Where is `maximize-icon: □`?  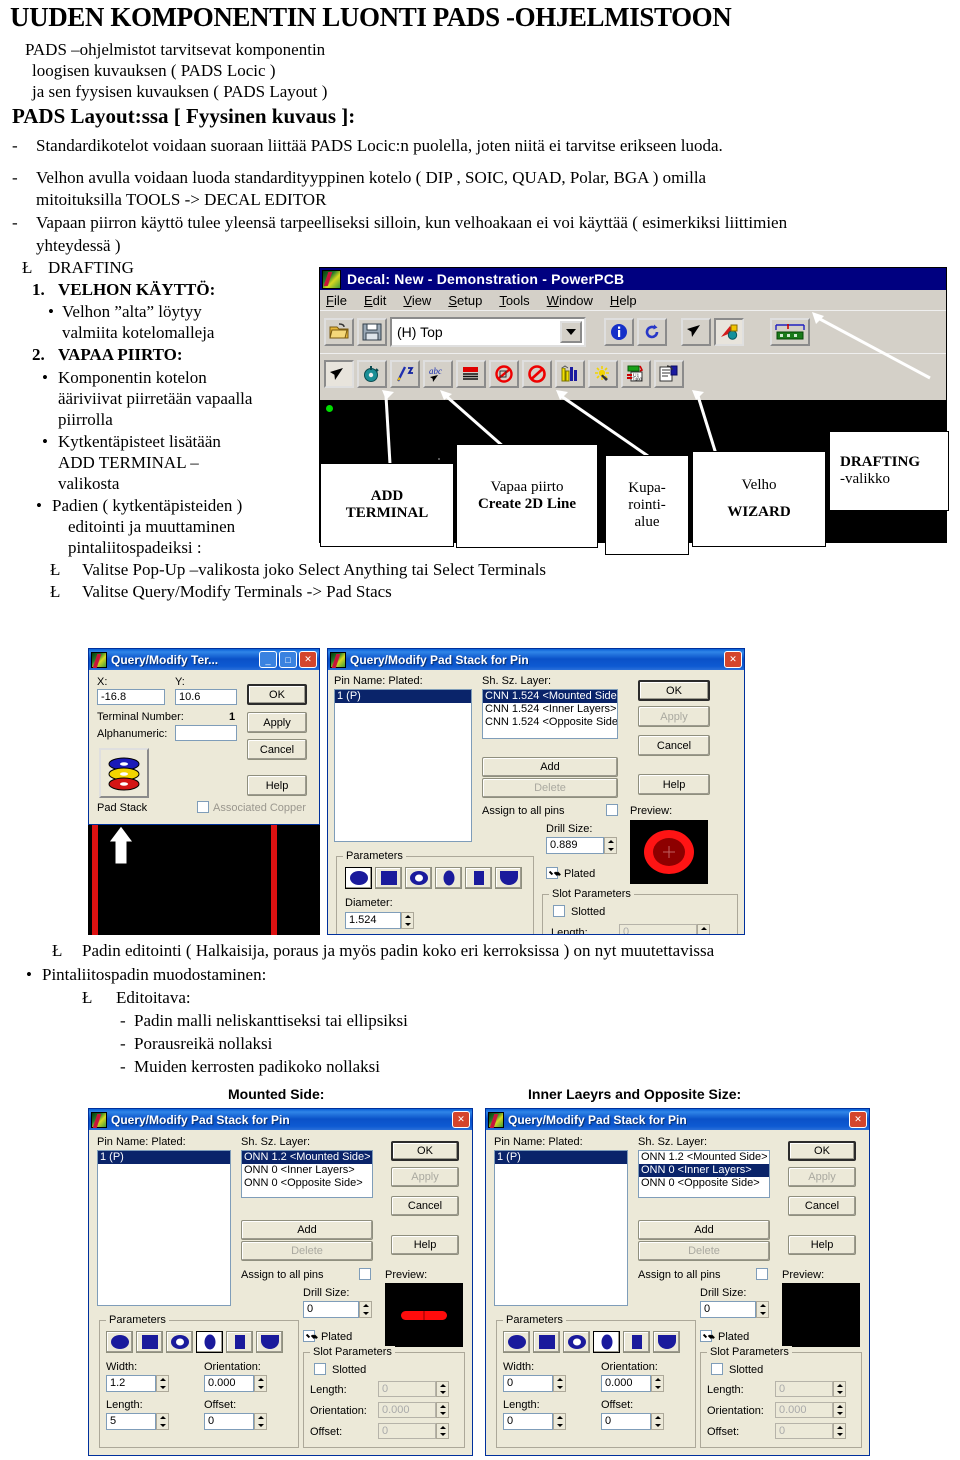
maximize-icon: □ is located at coordinates (288, 659).